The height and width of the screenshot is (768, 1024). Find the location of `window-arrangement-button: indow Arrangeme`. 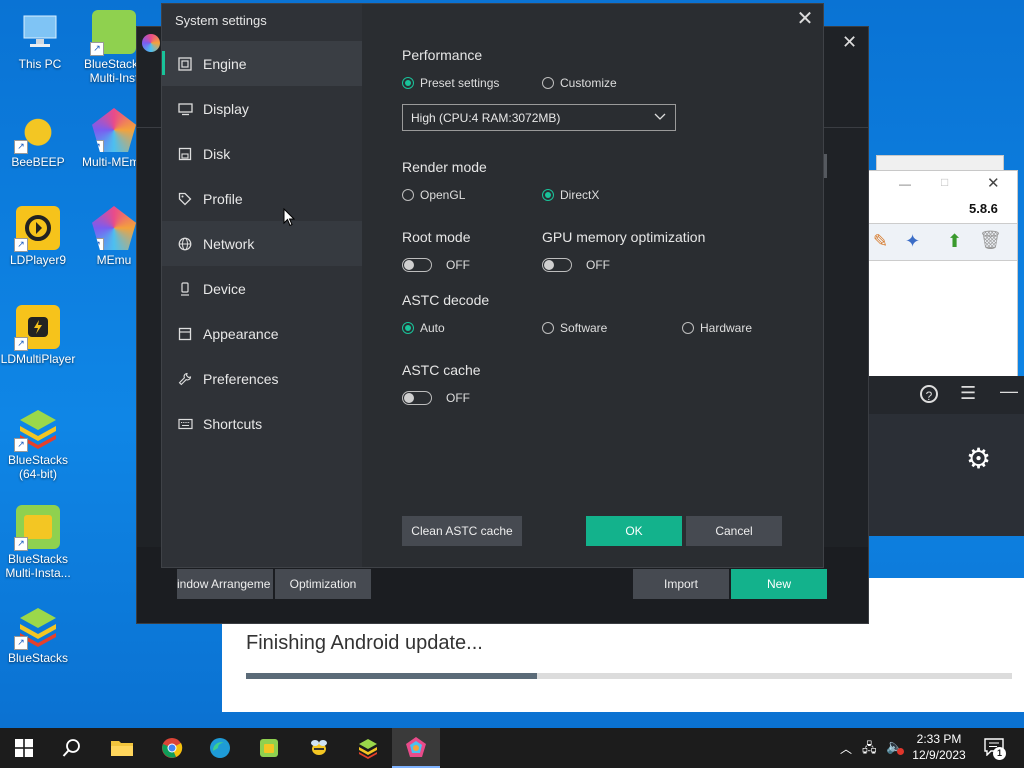

window-arrangement-button: indow Arrangeme is located at coordinates (225, 584).